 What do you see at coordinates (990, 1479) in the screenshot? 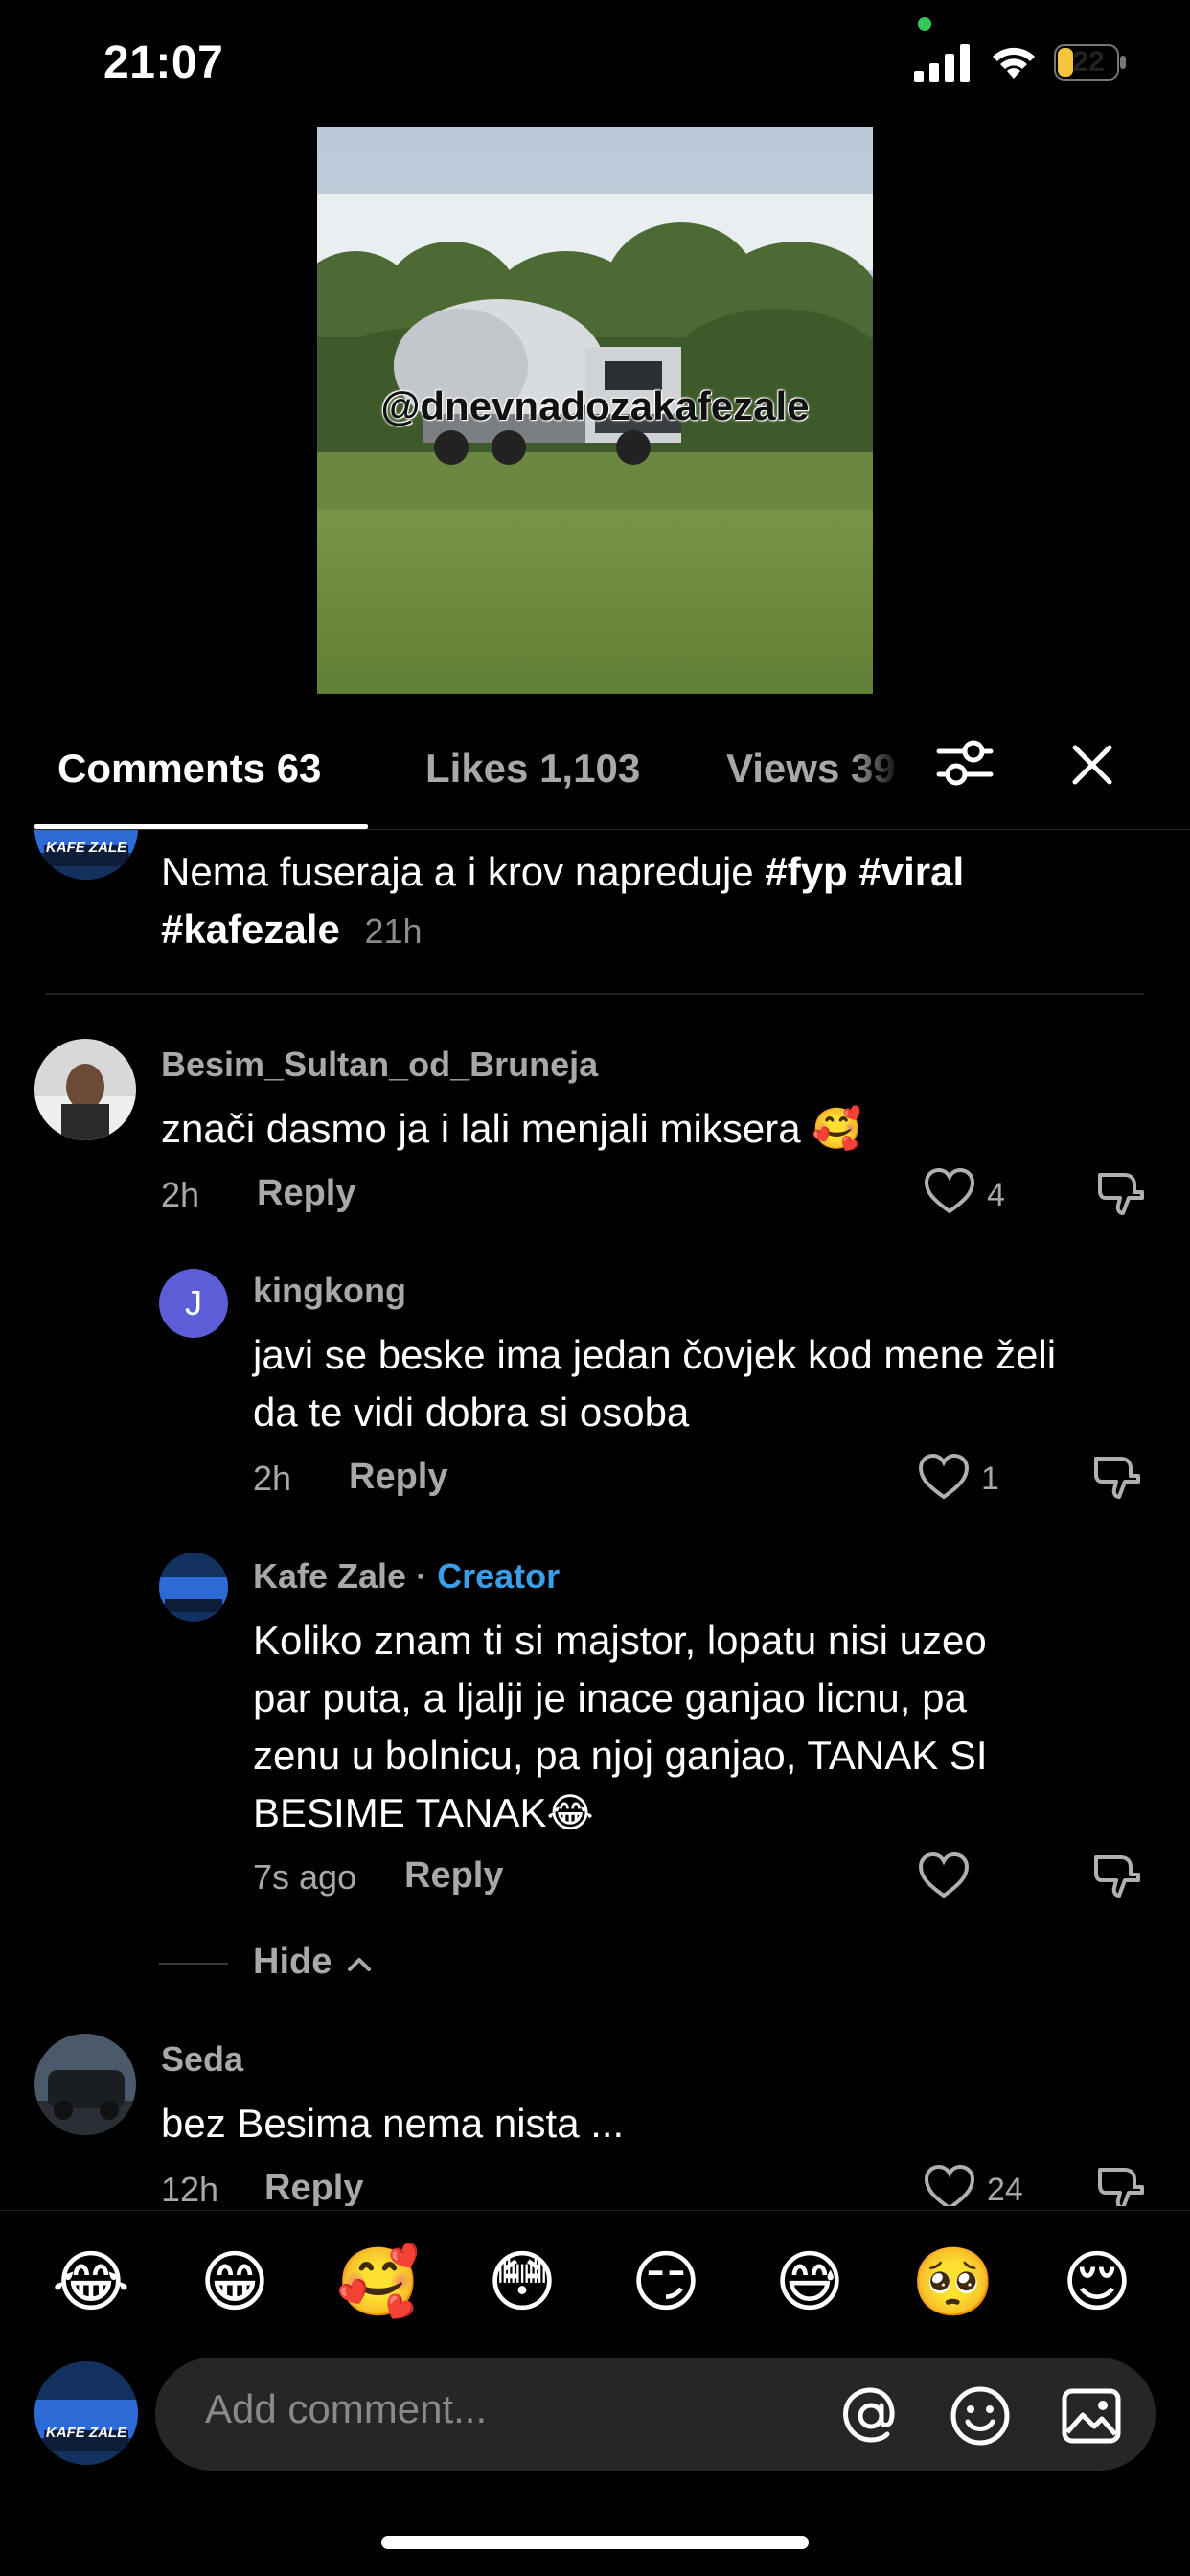
I see `like-count: 1` at bounding box center [990, 1479].